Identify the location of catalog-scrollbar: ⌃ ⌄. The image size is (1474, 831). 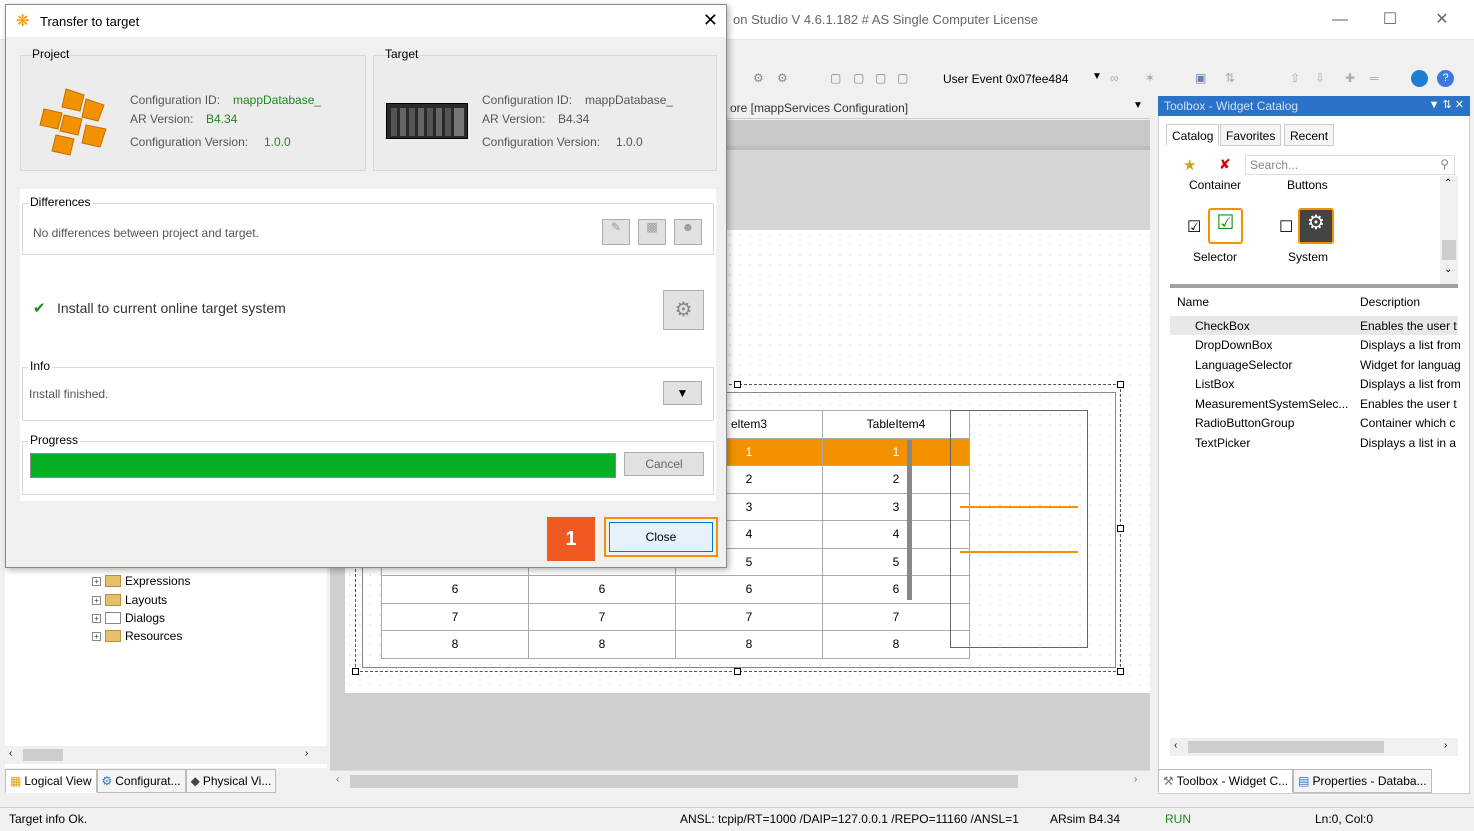
(1449, 230).